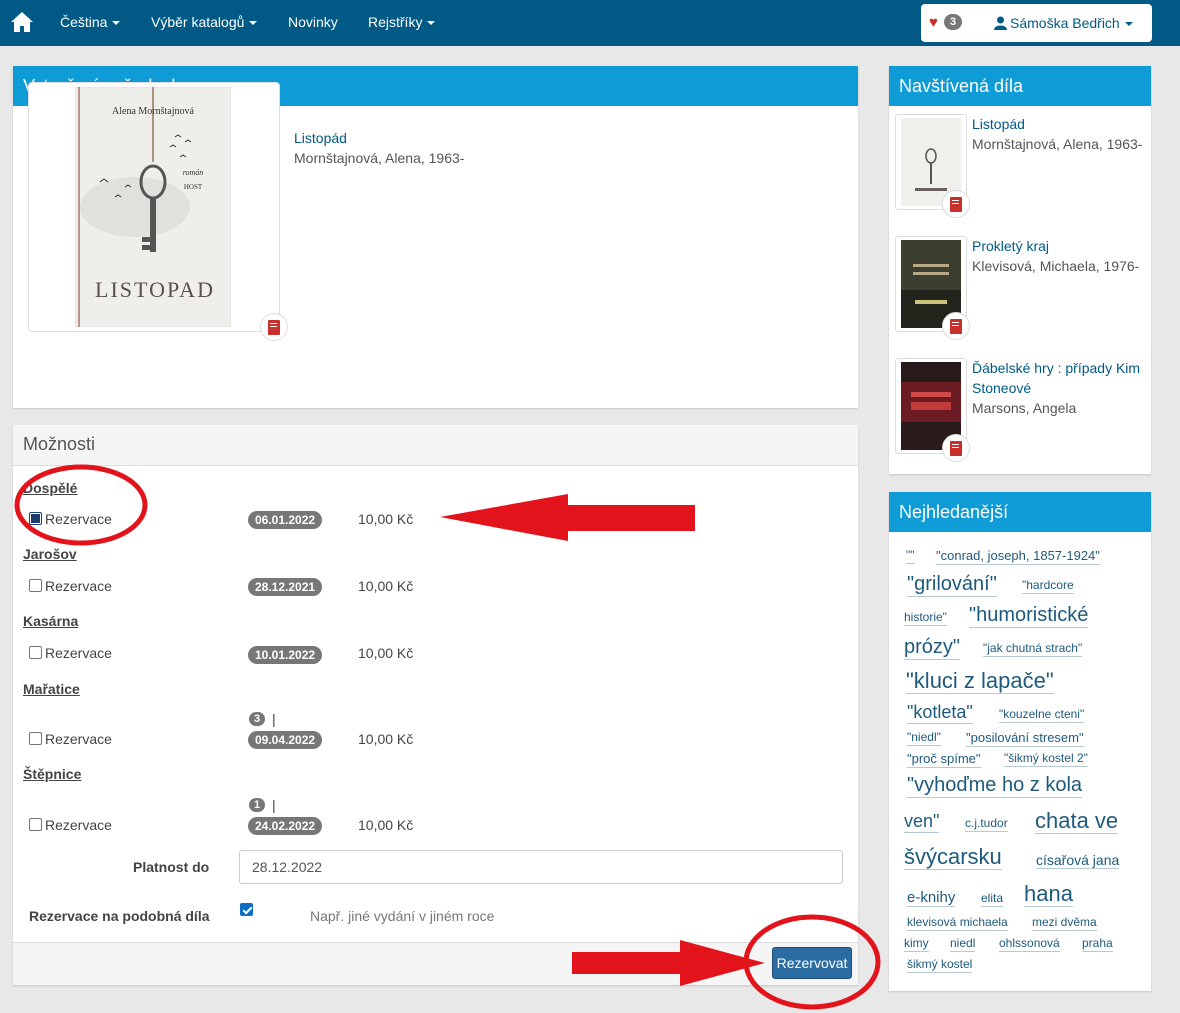 The image size is (1180, 1013). What do you see at coordinates (285, 826) in the screenshot?
I see `availability-date-badge: 24.02.2022` at bounding box center [285, 826].